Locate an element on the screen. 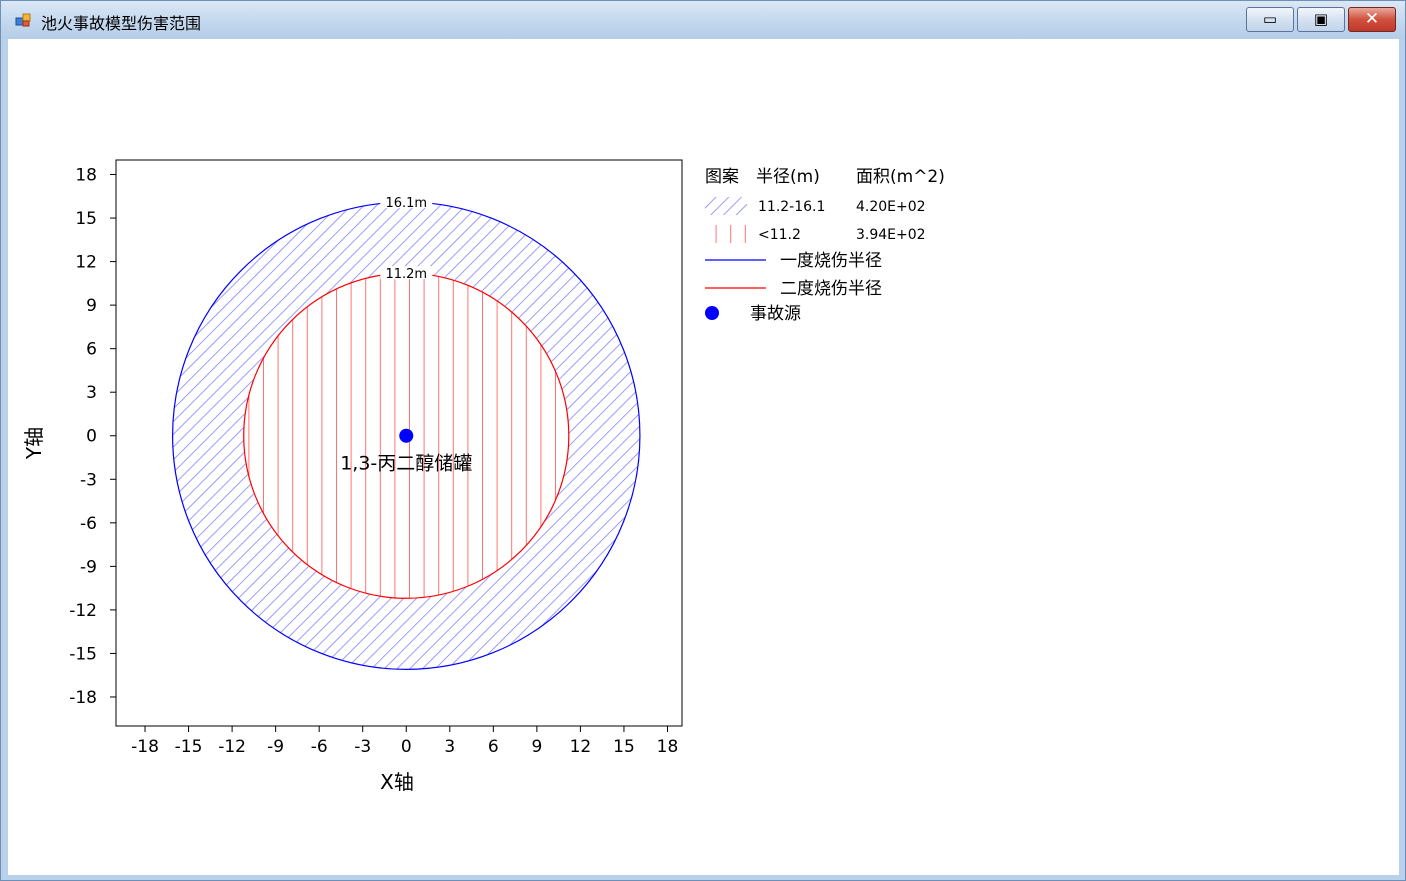 The image size is (1406, 881). y-tick-label: -9 is located at coordinates (88, 567).